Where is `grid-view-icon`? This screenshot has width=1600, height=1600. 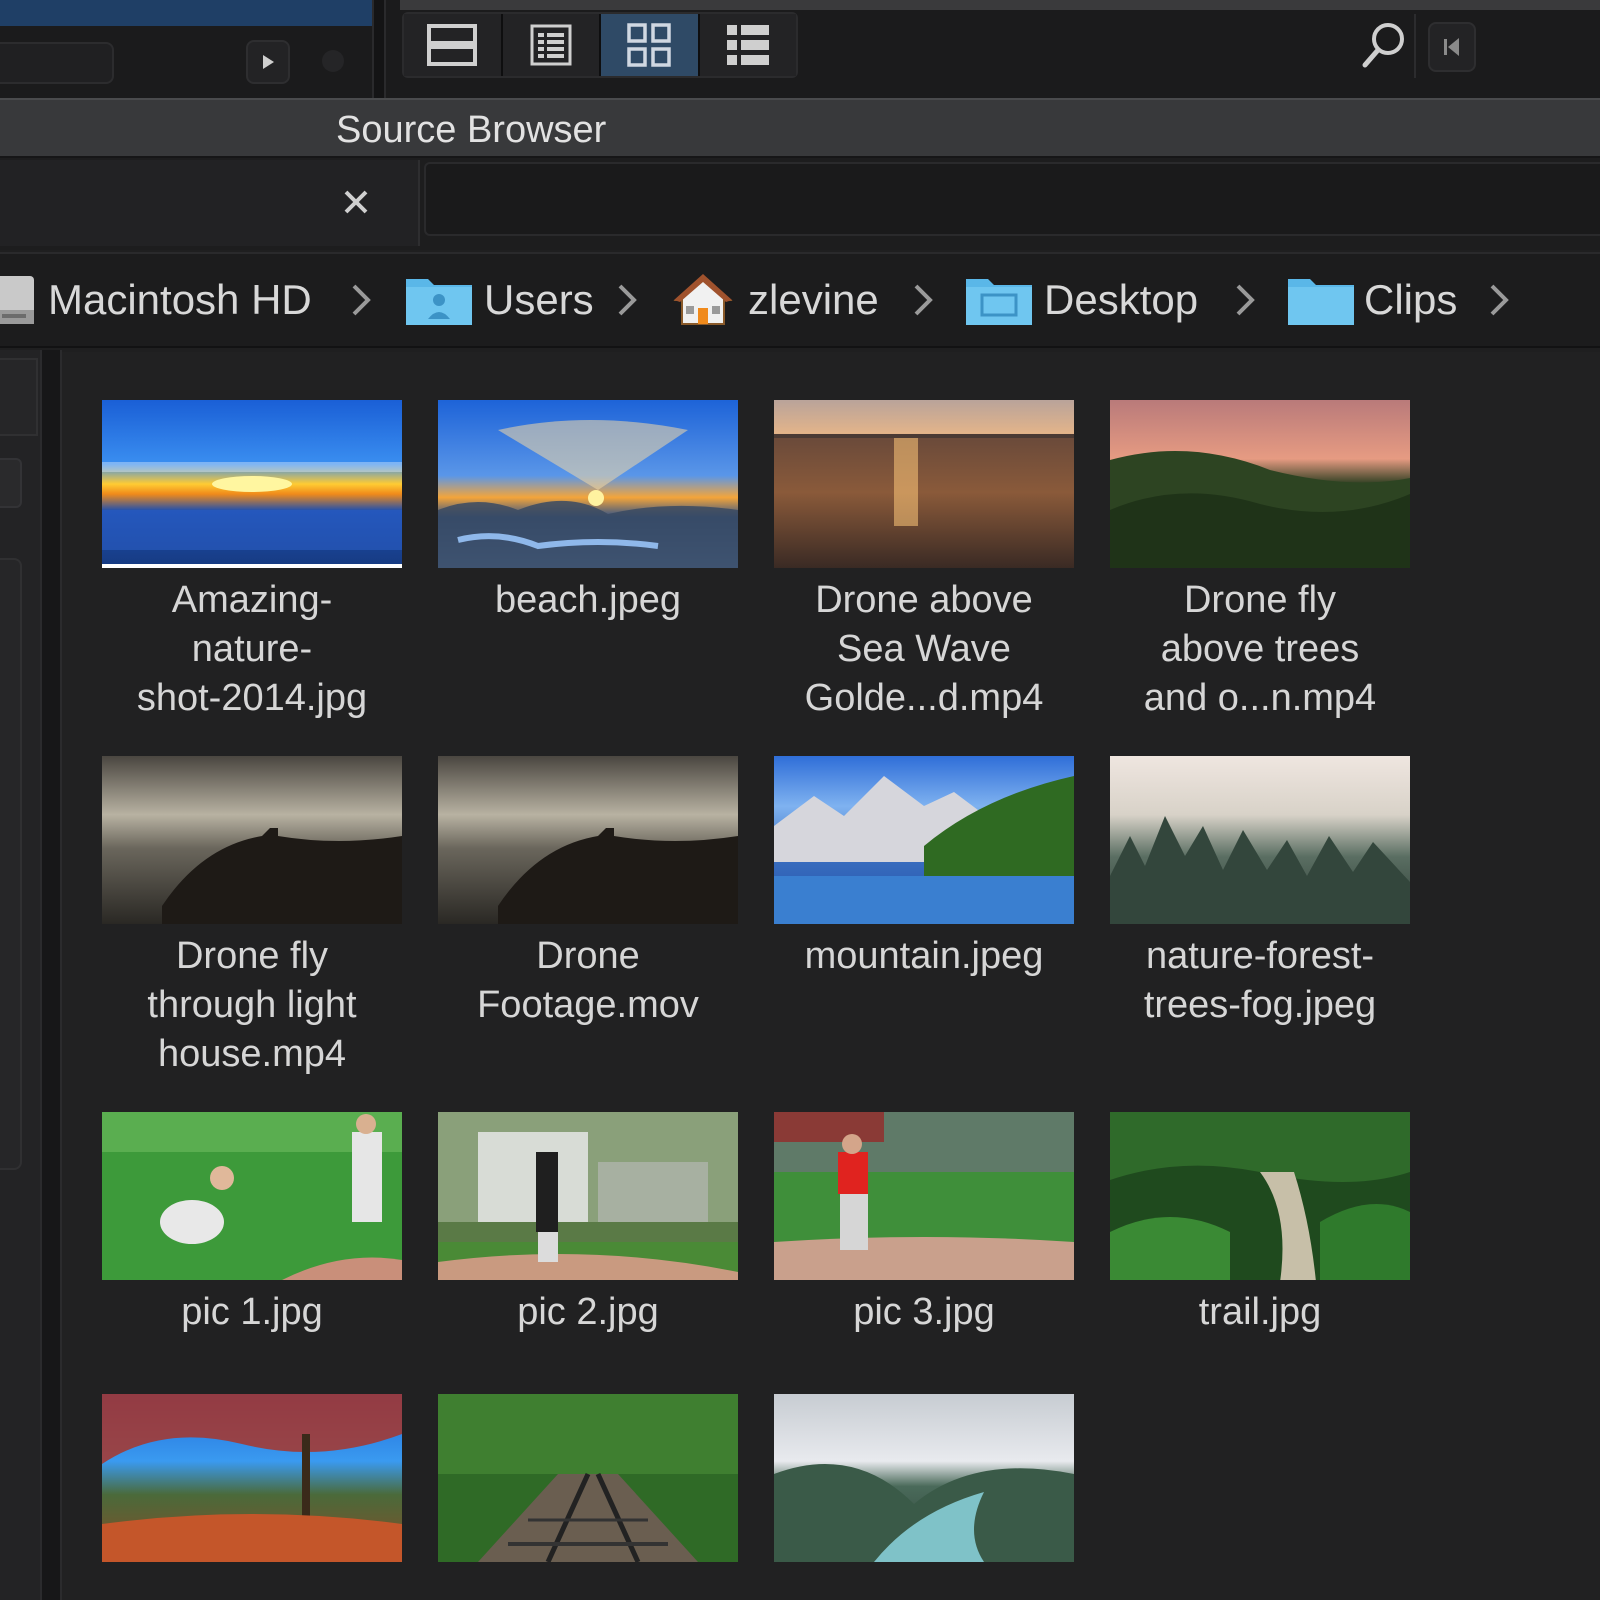 grid-view-icon is located at coordinates (649, 45).